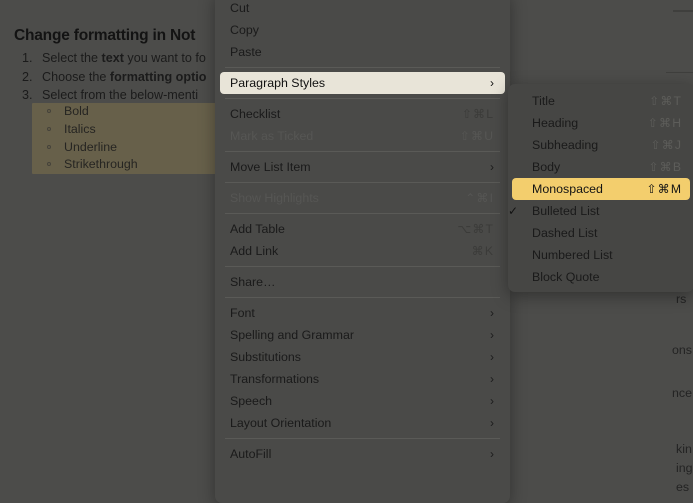 This screenshot has width=693, height=503. What do you see at coordinates (246, 52) in the screenshot?
I see `menu-item-label: Paste` at bounding box center [246, 52].